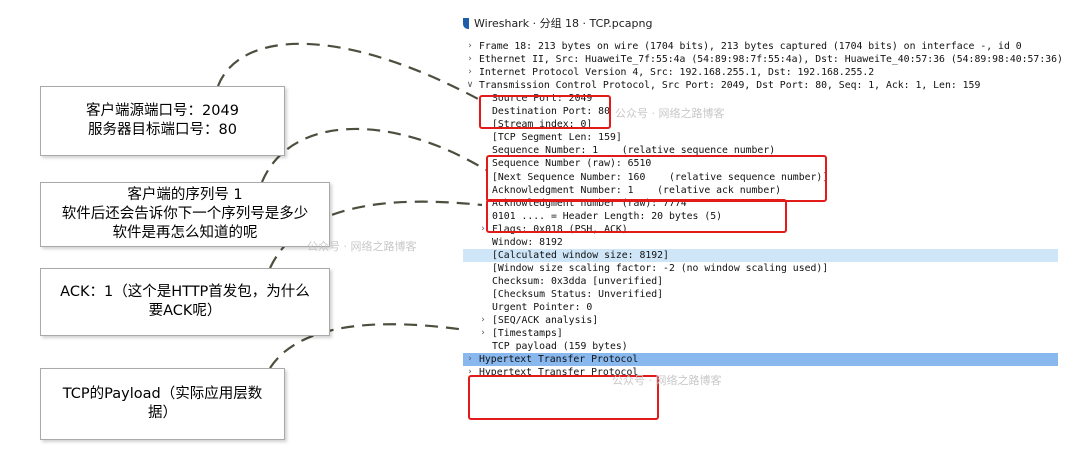 This screenshot has width=1080, height=455. I want to click on tree-row: [TCP Segment Len: 159], so click(760, 137).